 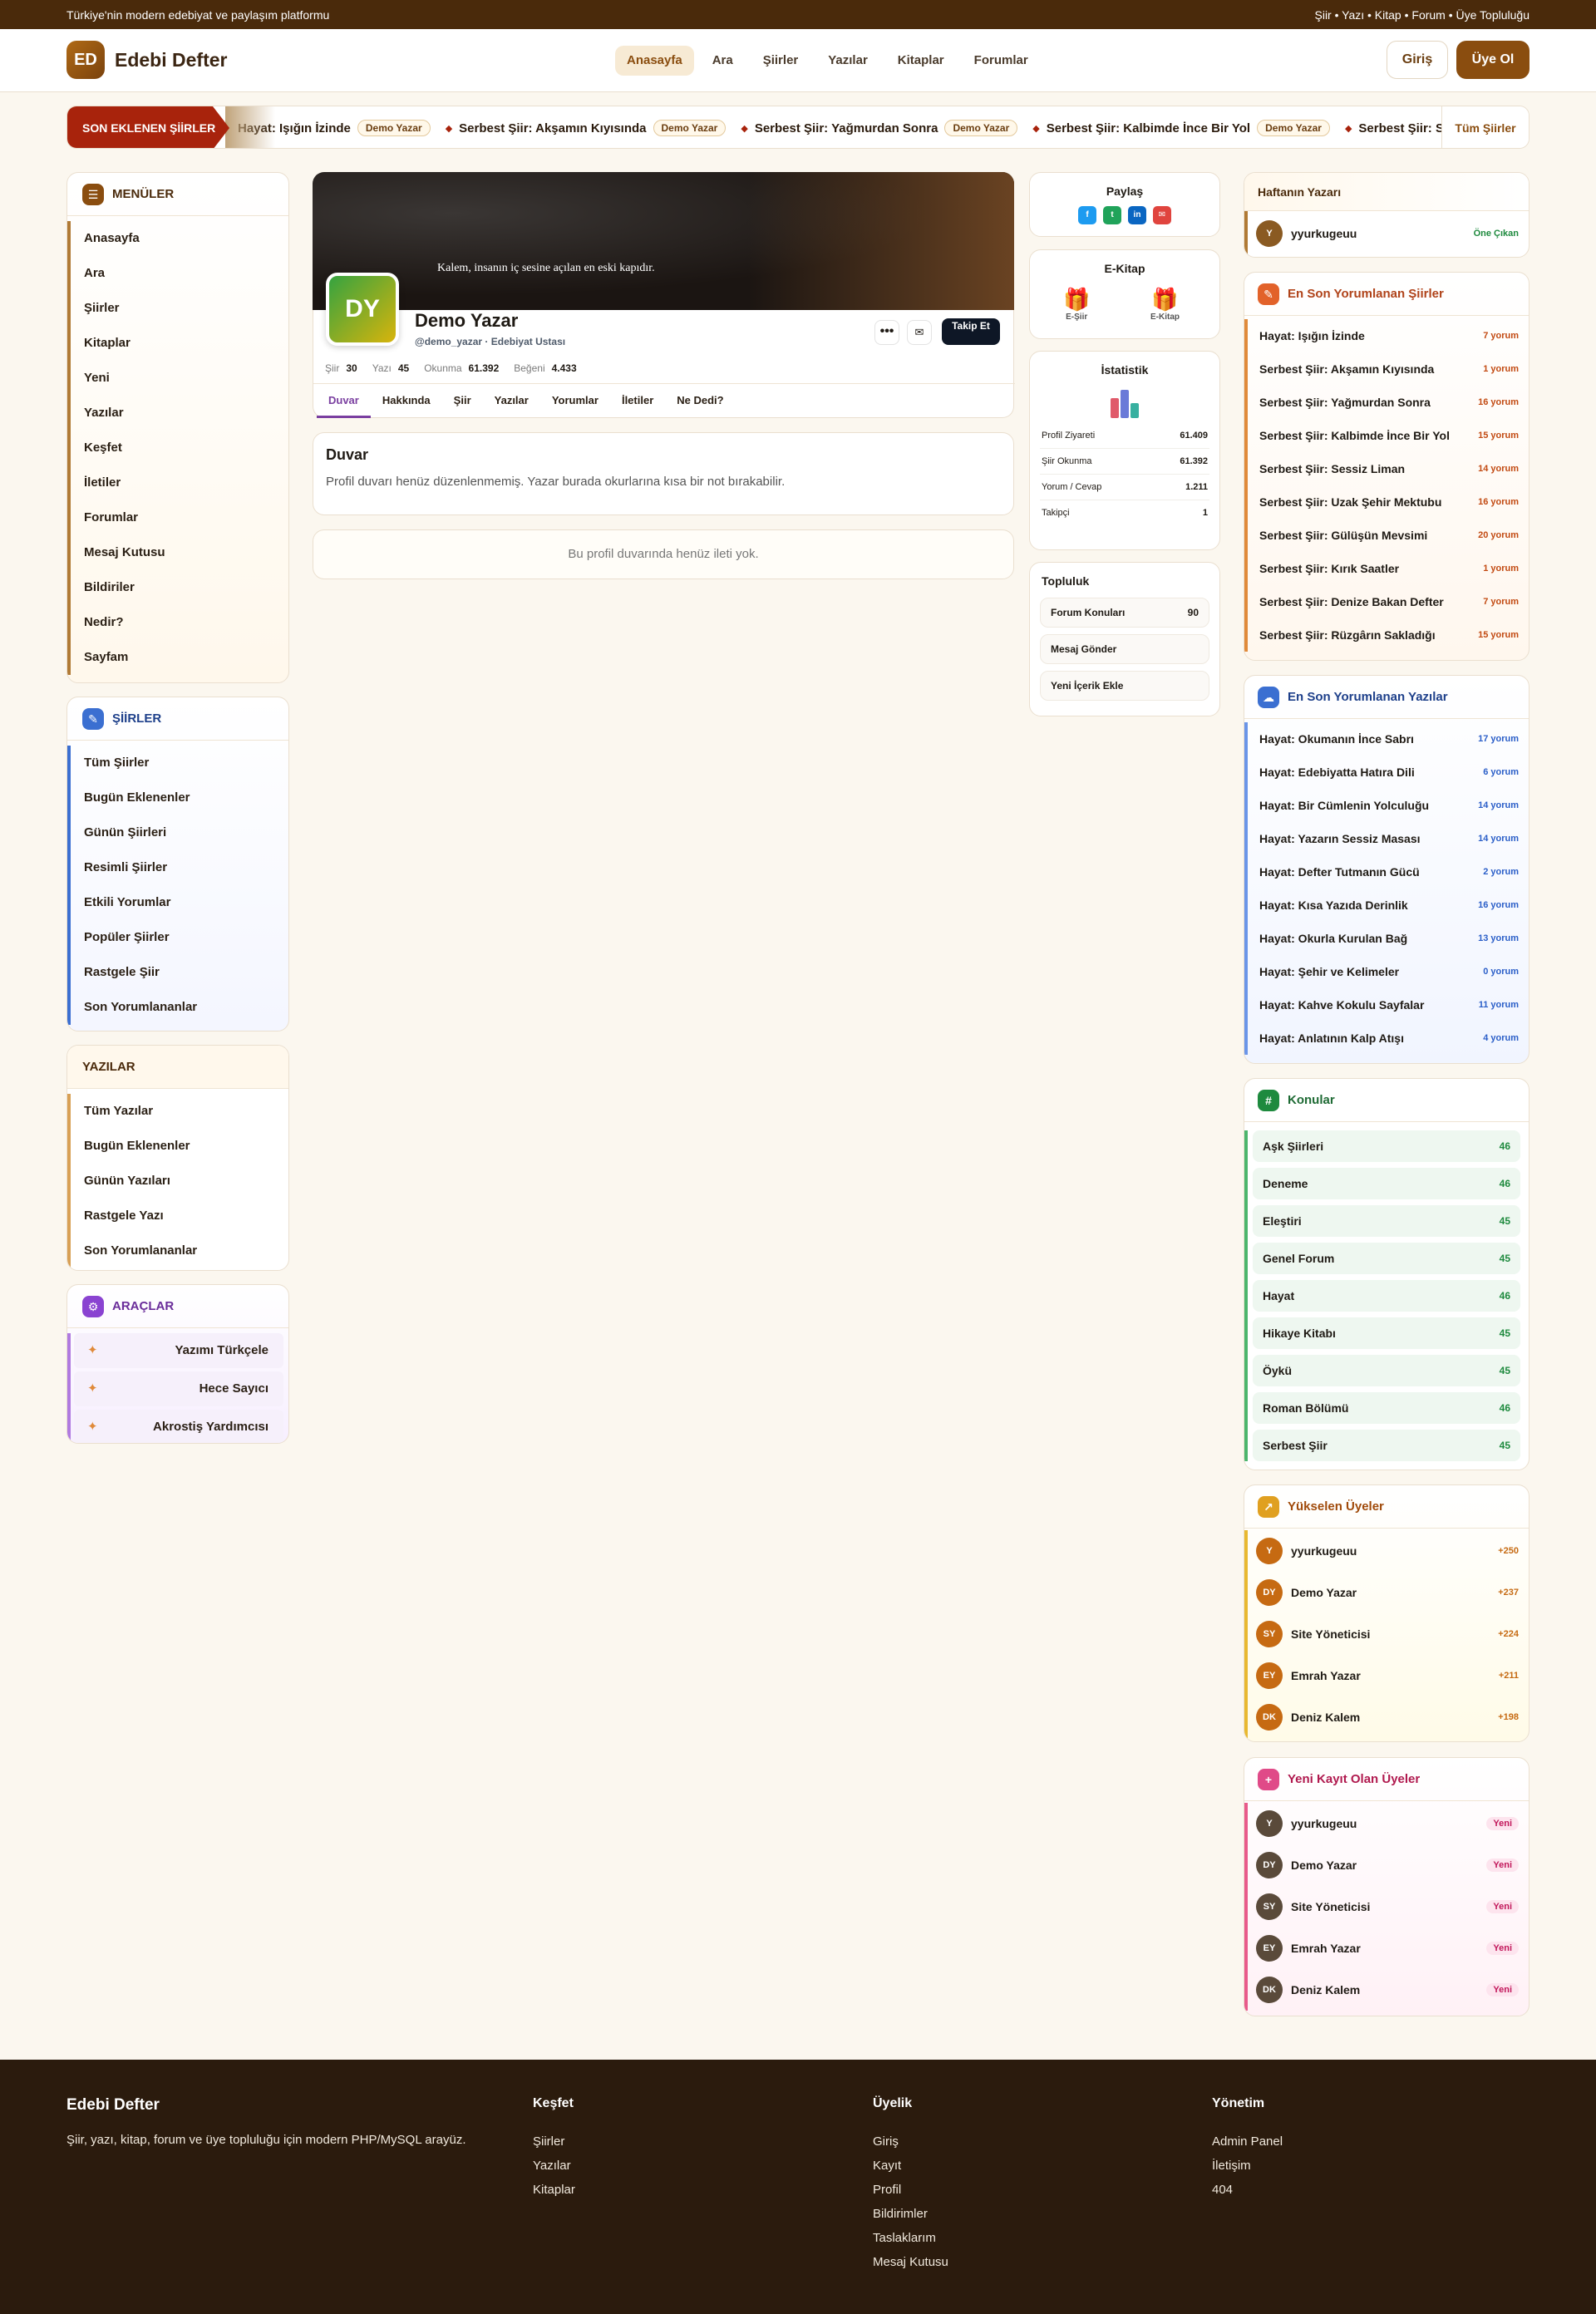 I want to click on ticker-item-title: Serbest Şiir: S, so click(x=1401, y=128).